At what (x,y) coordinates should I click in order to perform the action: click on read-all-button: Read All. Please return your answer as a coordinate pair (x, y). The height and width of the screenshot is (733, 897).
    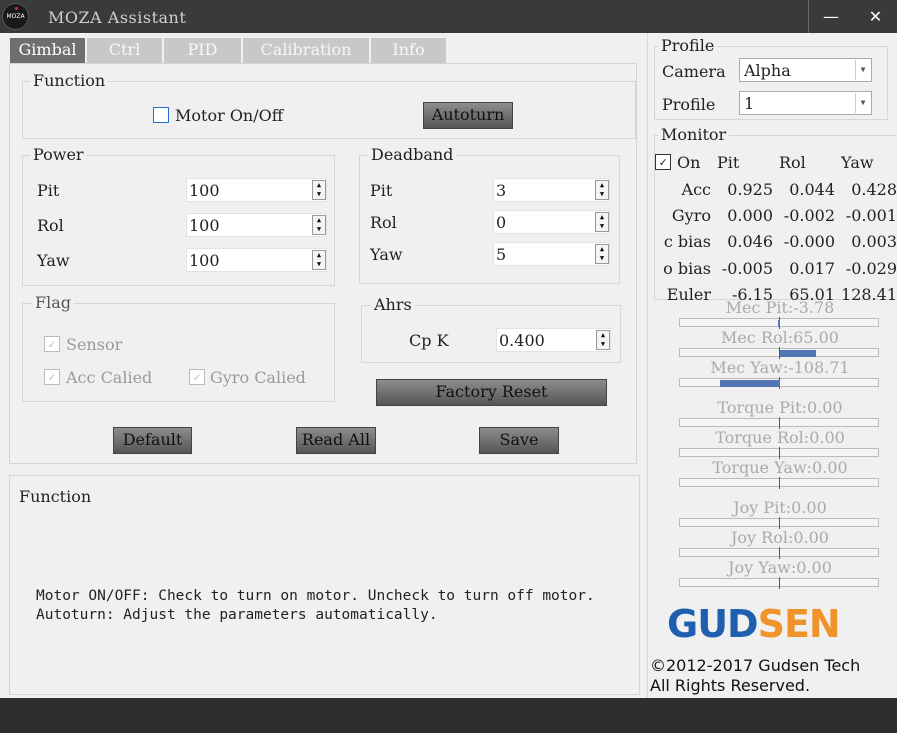
    Looking at the image, I should click on (336, 440).